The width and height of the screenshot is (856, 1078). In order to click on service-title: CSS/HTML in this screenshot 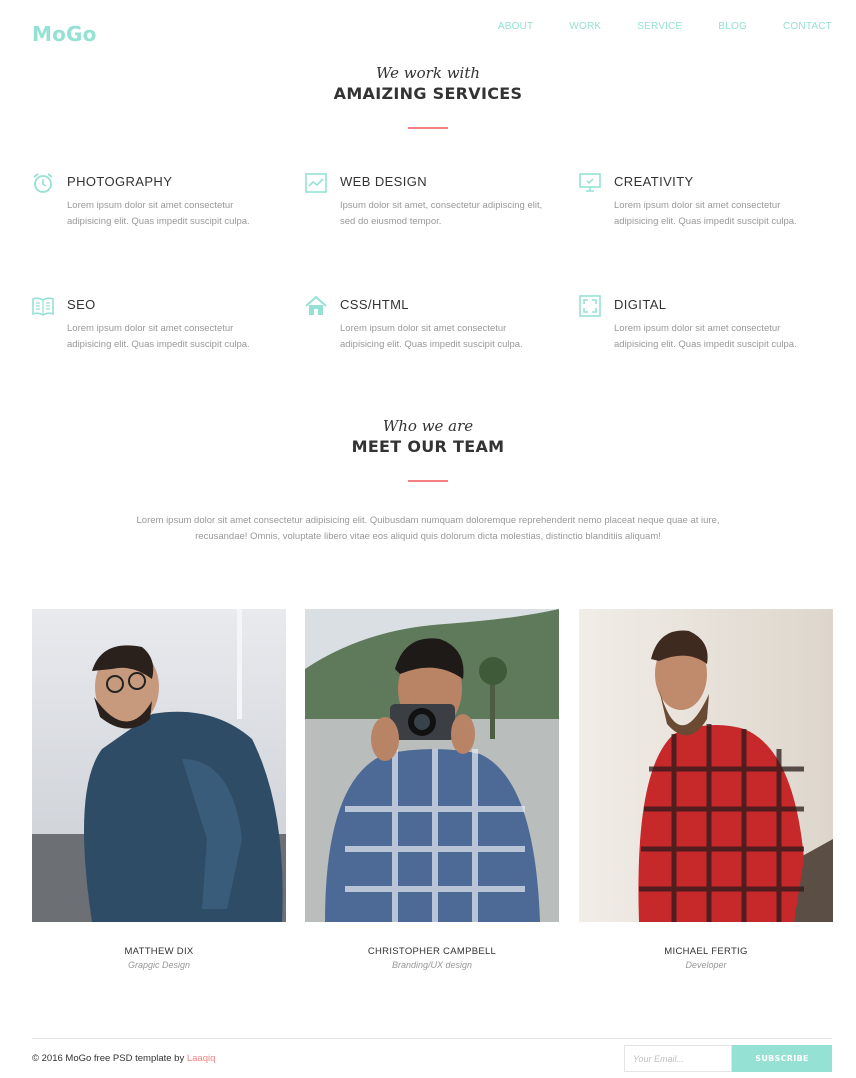, I will do `click(374, 304)`.